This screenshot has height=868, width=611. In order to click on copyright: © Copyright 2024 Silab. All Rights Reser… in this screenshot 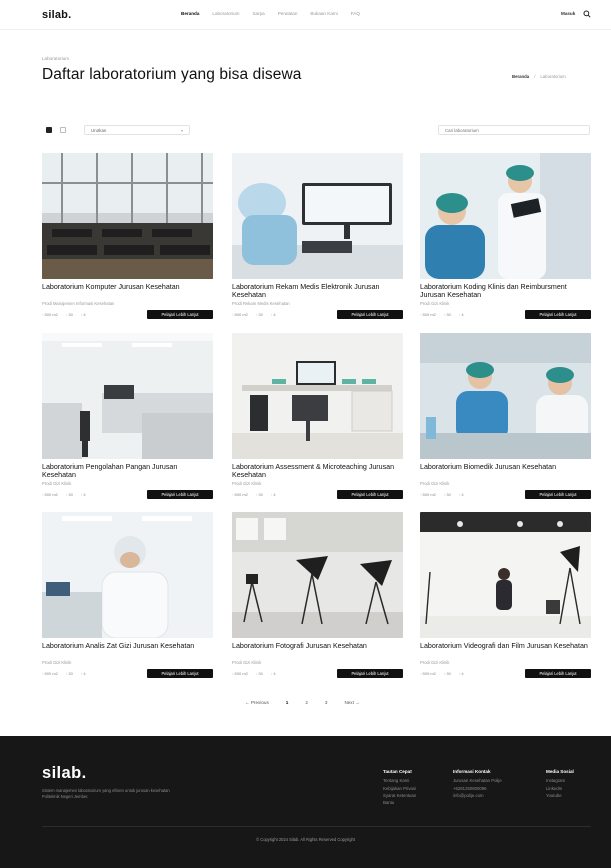, I will do `click(305, 839)`.